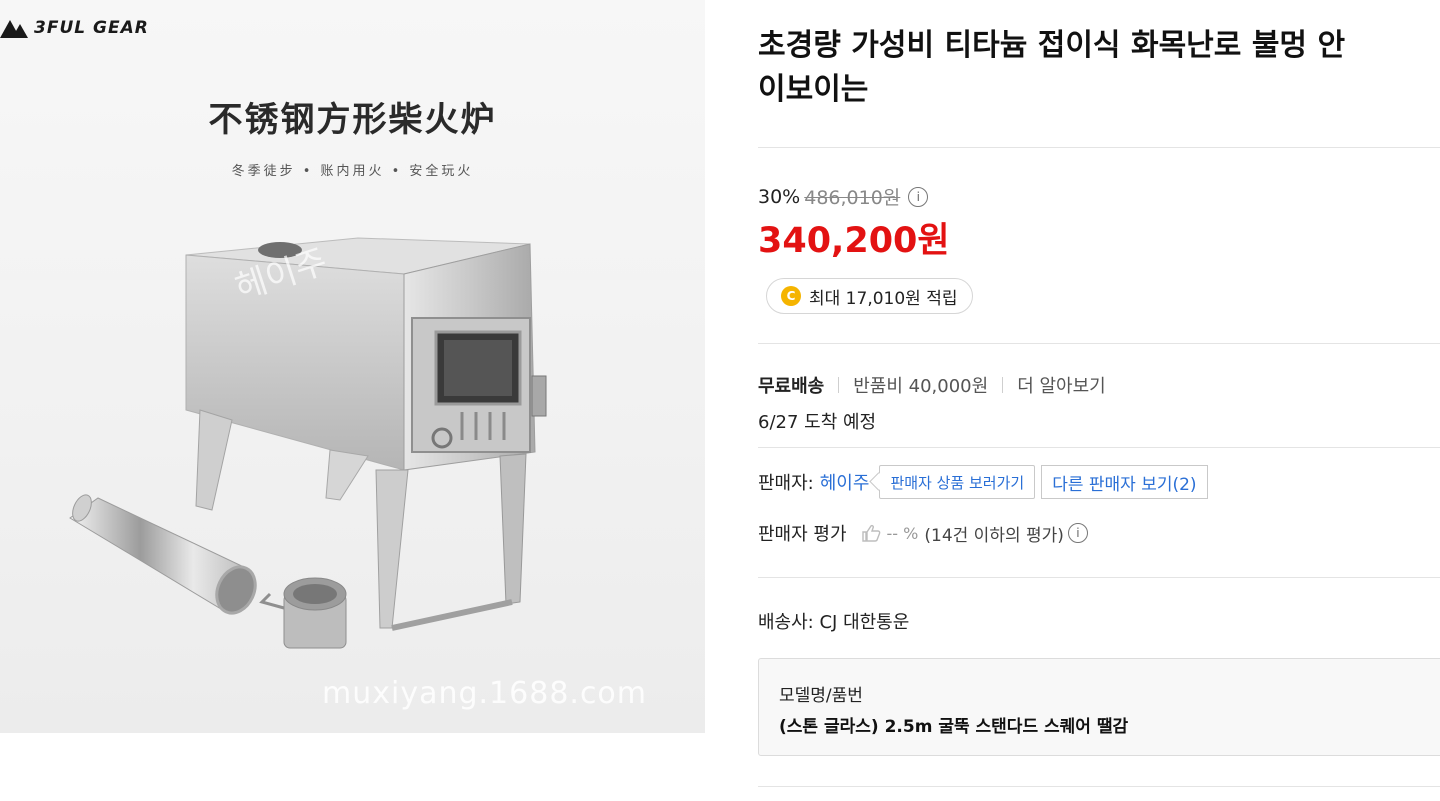 The width and height of the screenshot is (1440, 801). I want to click on arrival-estimate: 6/27 도착 예정, so click(817, 422).